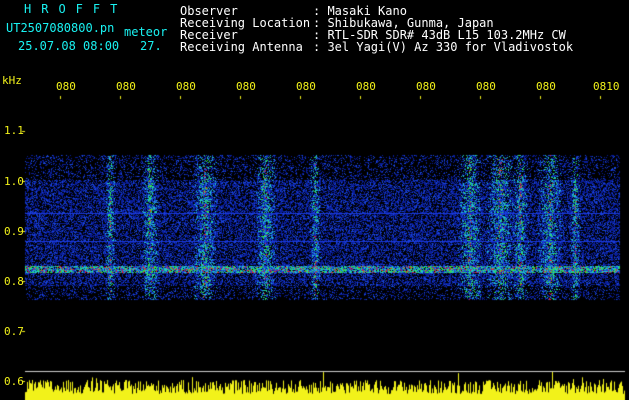  What do you see at coordinates (14, 281) in the screenshot?
I see `y-tick-0-8: 0.8` at bounding box center [14, 281].